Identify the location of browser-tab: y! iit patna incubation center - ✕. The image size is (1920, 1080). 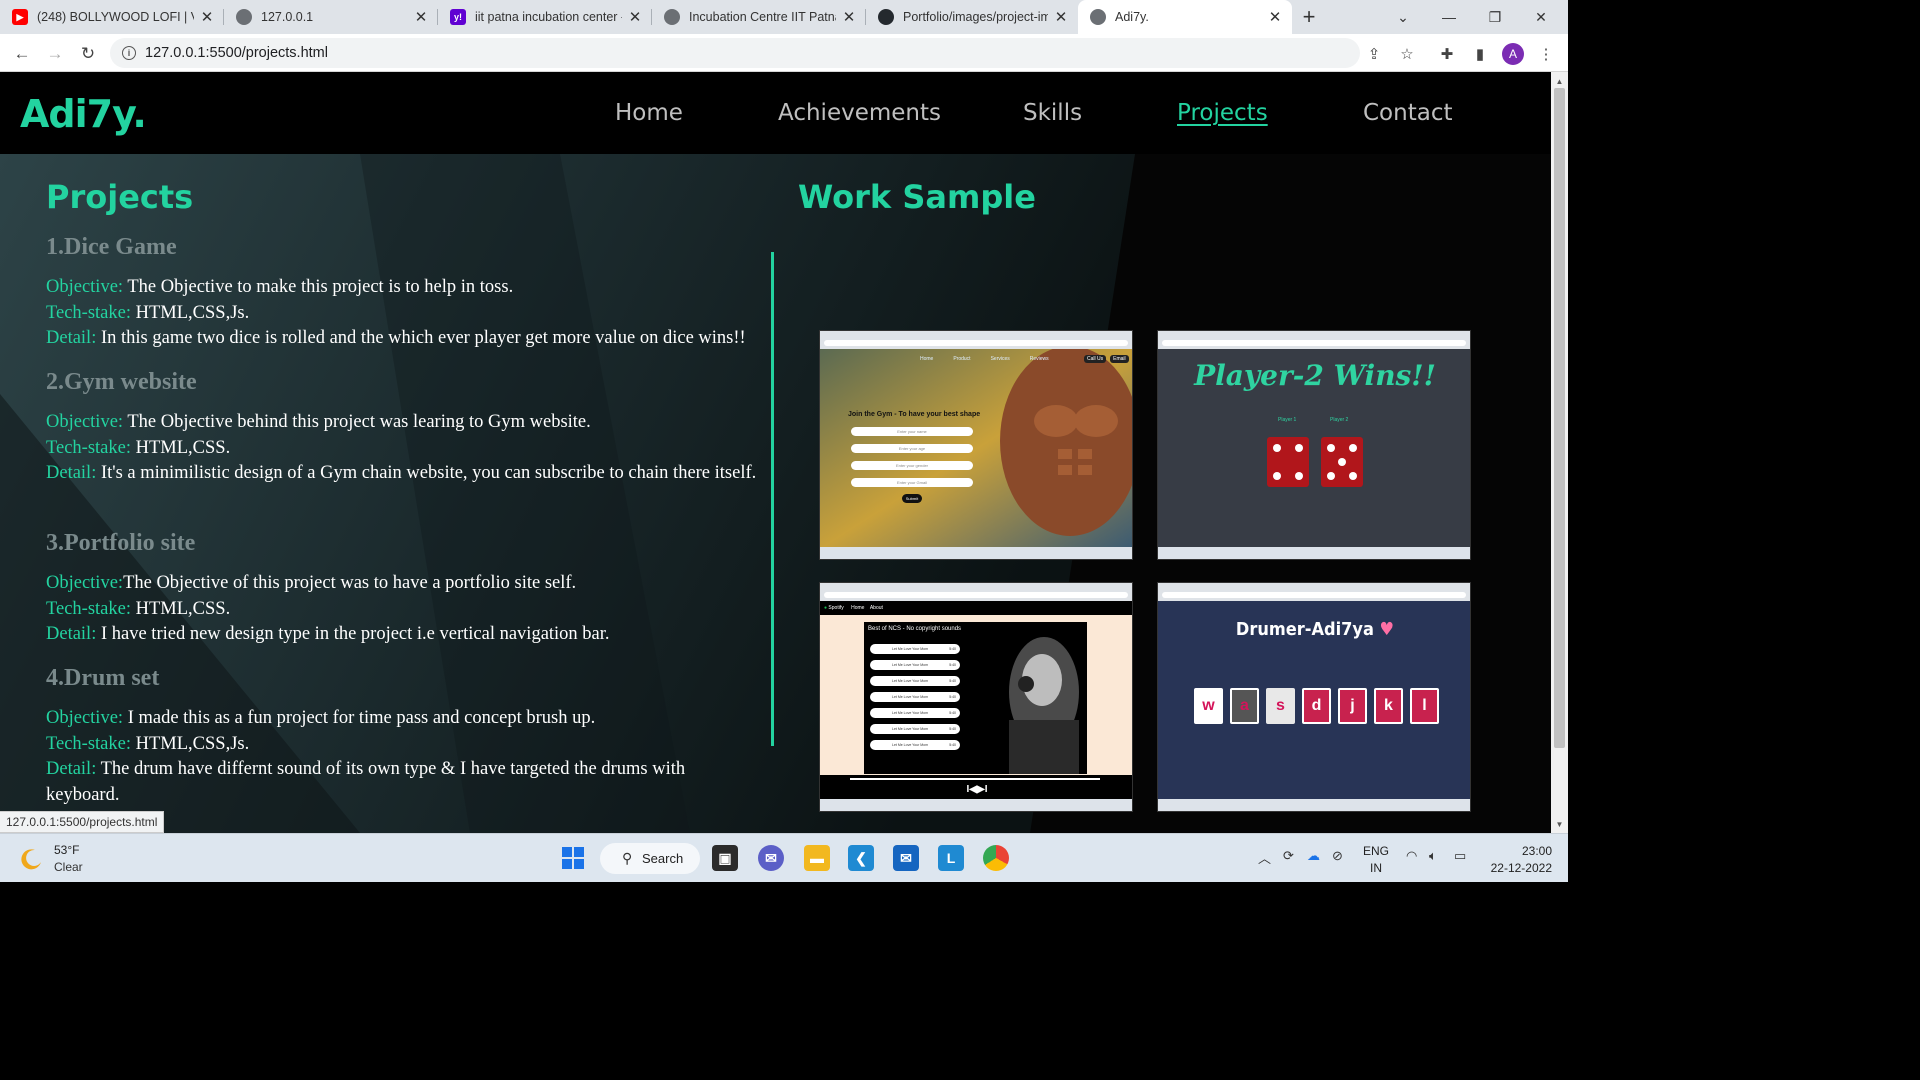
(545, 17).